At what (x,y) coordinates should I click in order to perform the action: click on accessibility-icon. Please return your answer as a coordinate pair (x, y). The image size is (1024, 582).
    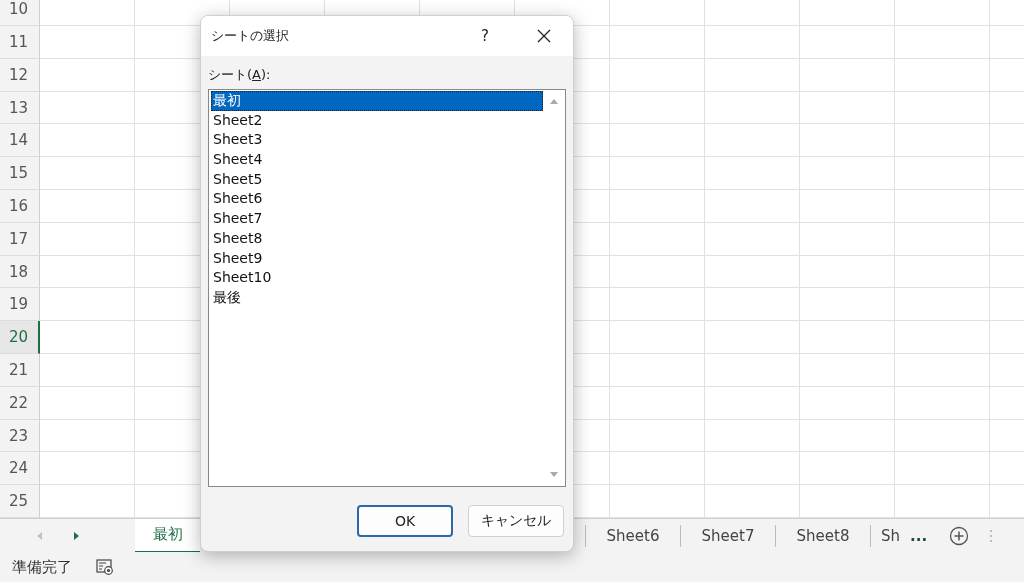
    Looking at the image, I should click on (105, 567).